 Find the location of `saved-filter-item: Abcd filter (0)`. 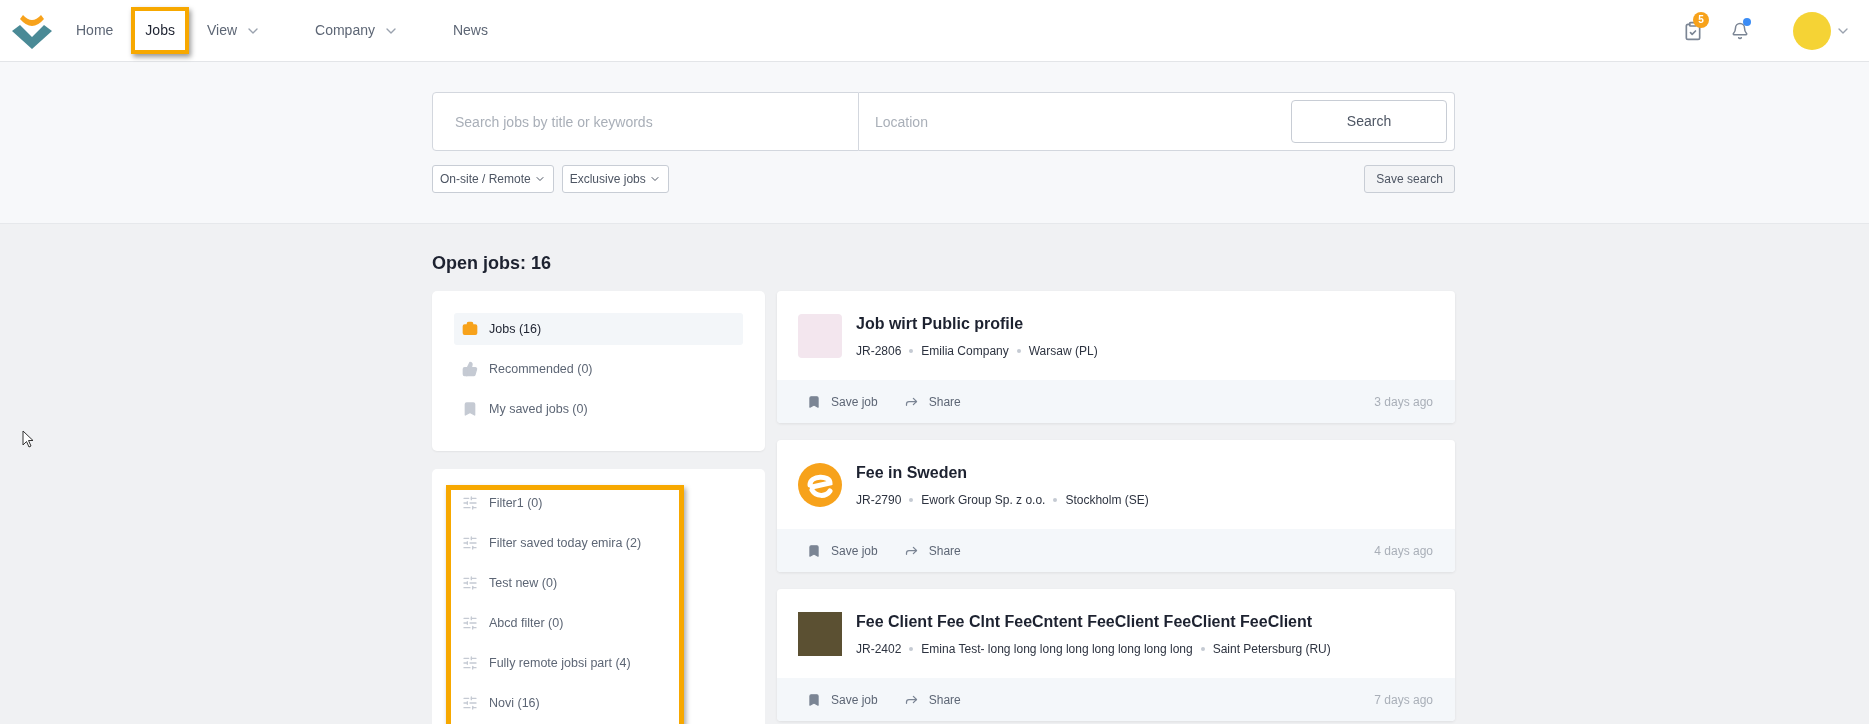

saved-filter-item: Abcd filter (0) is located at coordinates (602, 623).